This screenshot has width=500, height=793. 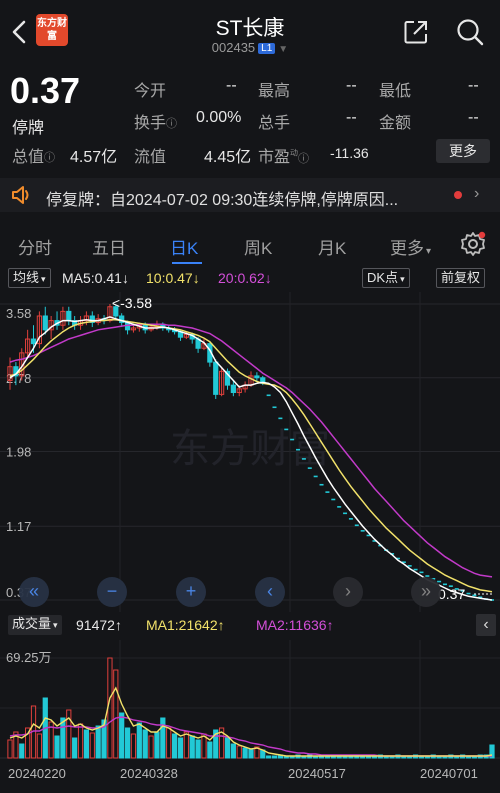 I want to click on pe-label-text: 市盈, so click(x=274, y=157).